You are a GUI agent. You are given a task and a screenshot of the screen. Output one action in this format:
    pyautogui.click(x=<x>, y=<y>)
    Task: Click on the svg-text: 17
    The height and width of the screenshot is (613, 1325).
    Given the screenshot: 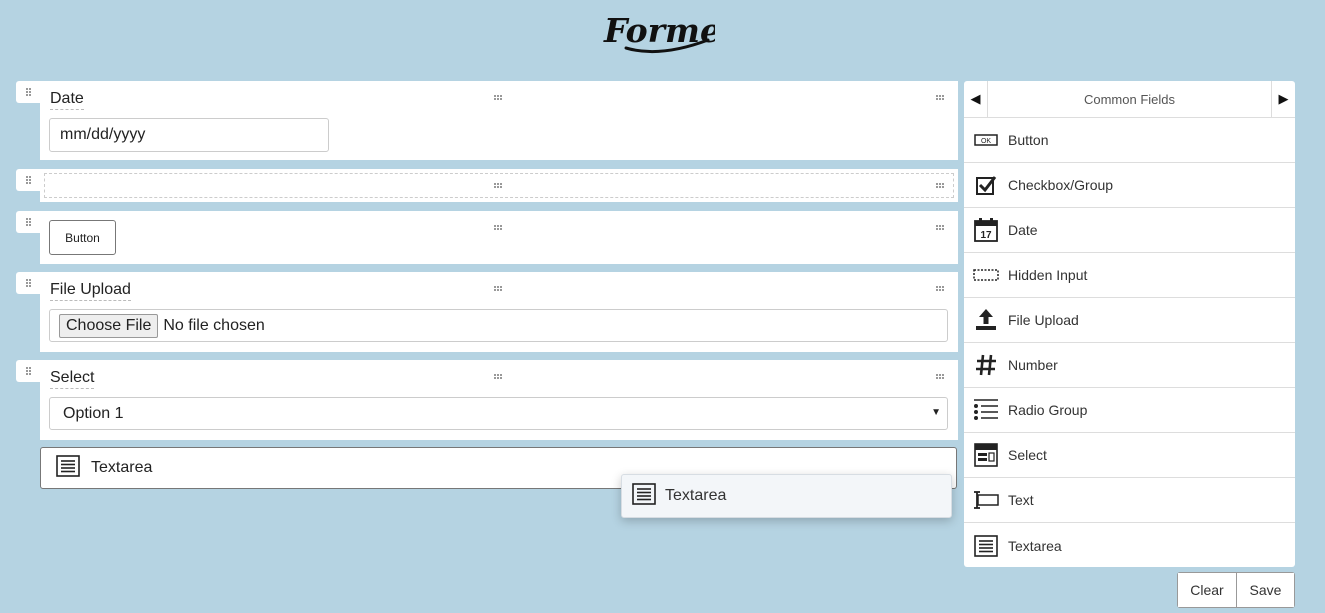 What is the action you would take?
    pyautogui.click(x=986, y=235)
    